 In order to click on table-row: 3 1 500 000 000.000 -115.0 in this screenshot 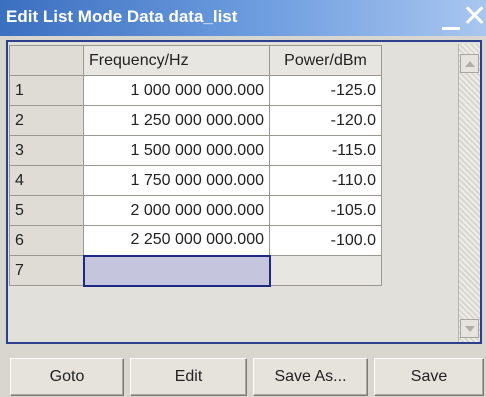, I will do `click(195, 150)`.